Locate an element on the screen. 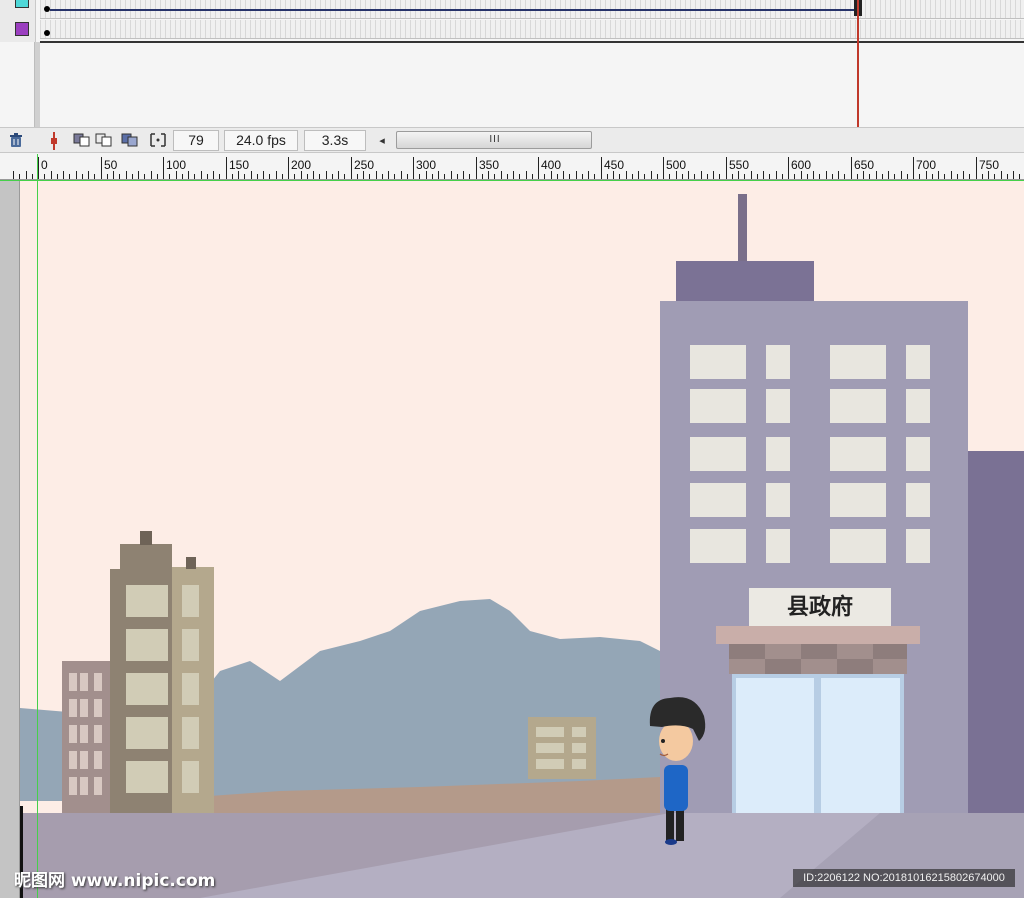  keyframe-marker is located at coordinates (47, 33).